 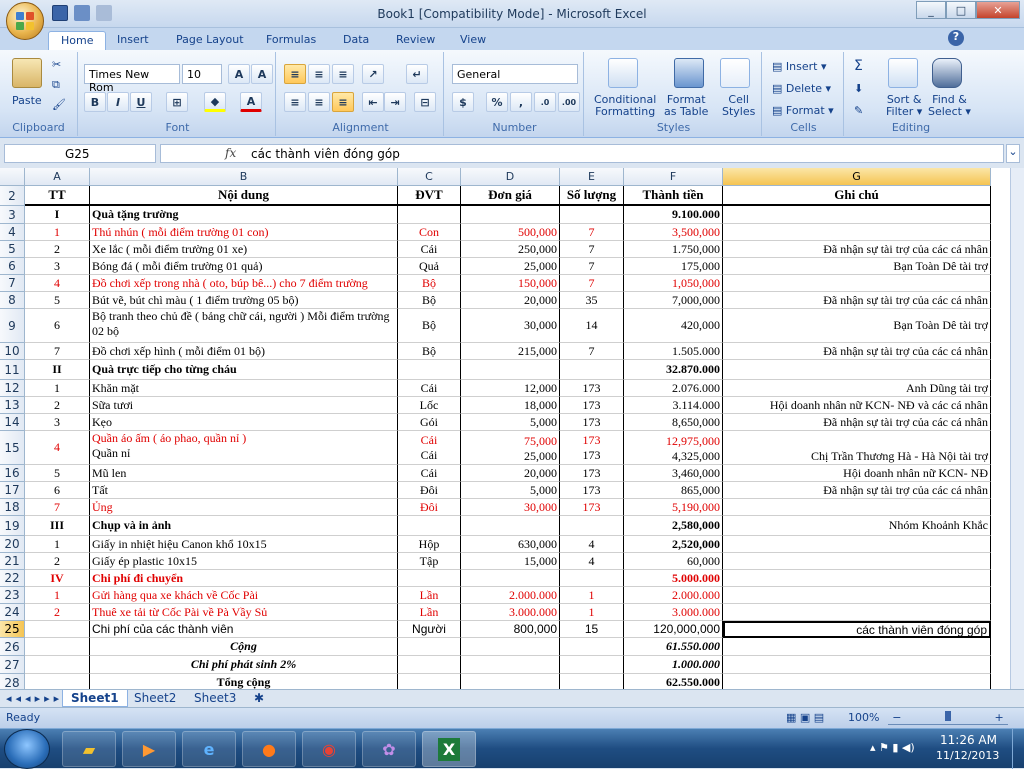 I want to click on autosum-icon: Σ, so click(x=858, y=66).